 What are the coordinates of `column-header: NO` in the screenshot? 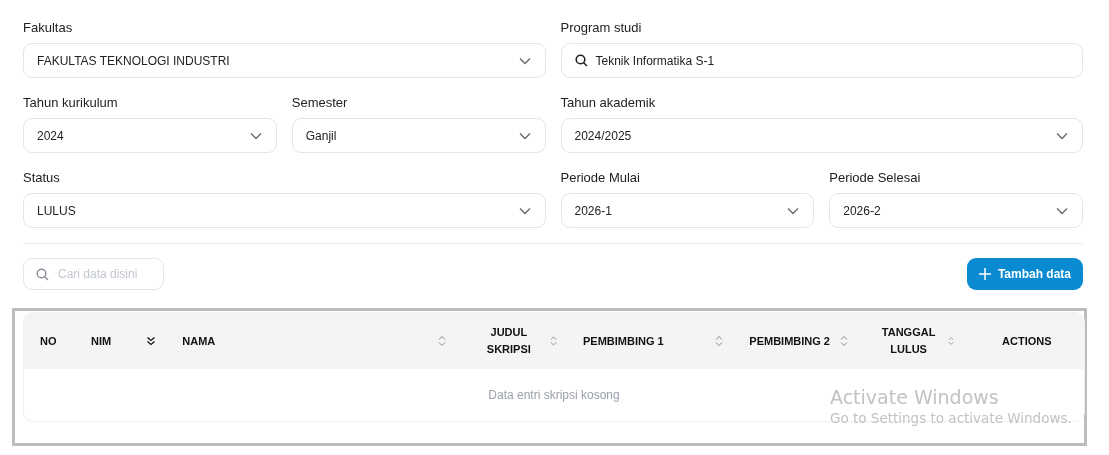 It's located at (48, 341).